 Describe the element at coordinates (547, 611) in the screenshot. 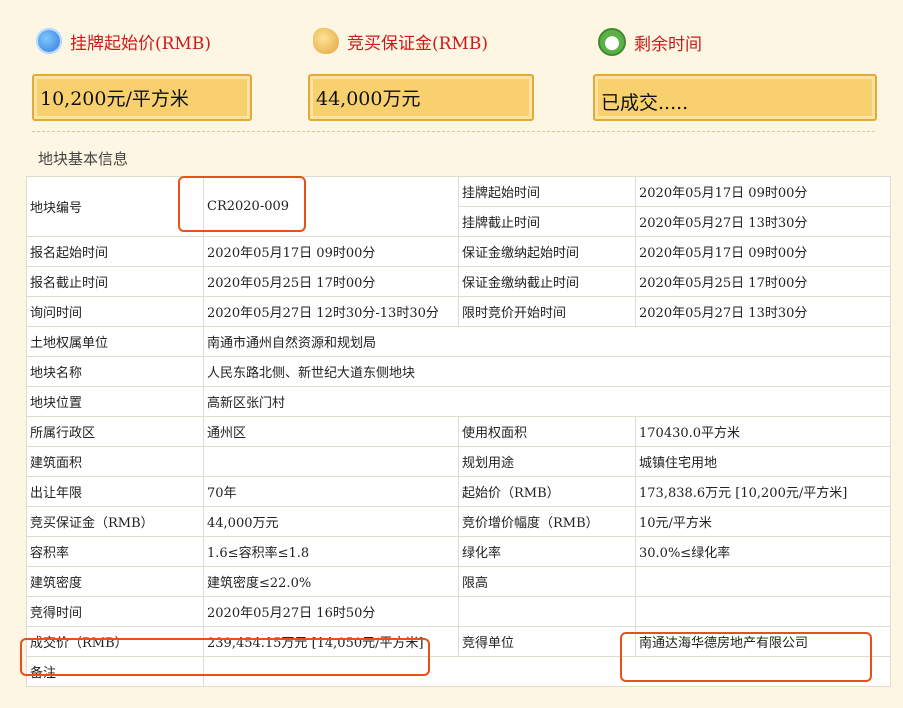

I see `row-key` at that location.